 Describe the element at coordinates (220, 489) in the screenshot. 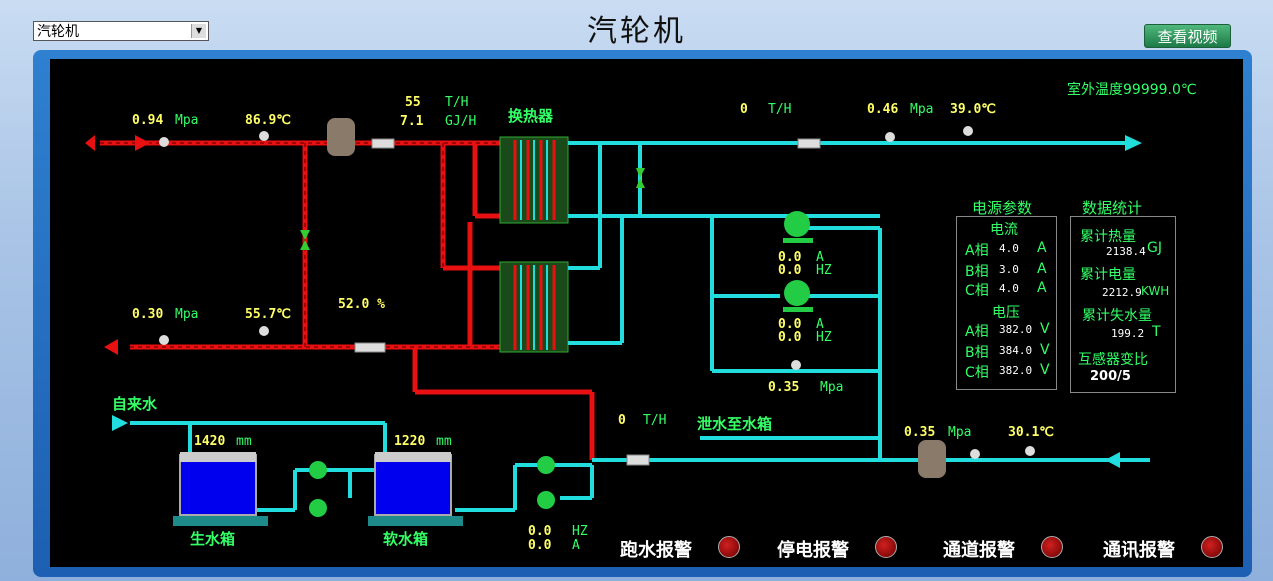

I see `raw-water-tank` at that location.